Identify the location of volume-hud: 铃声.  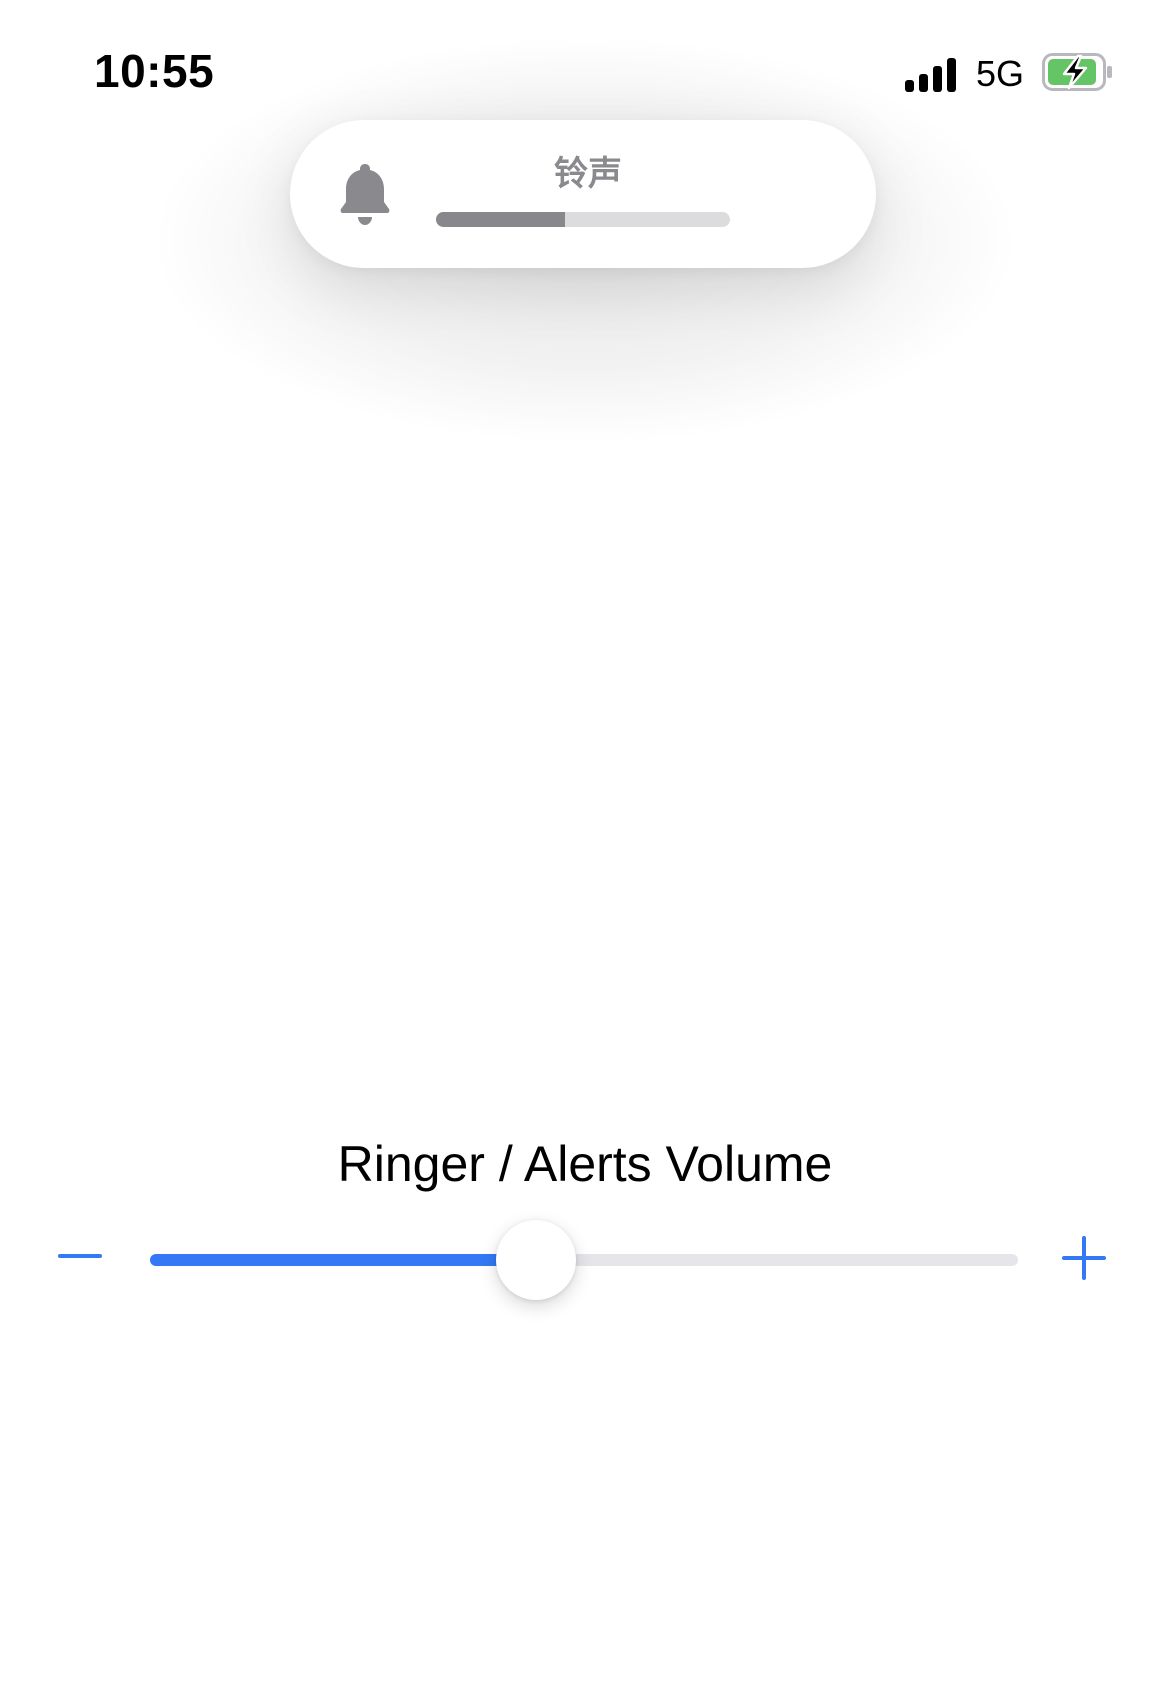
(583, 194).